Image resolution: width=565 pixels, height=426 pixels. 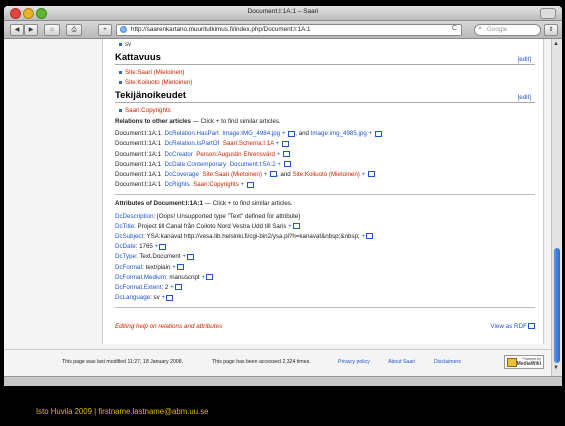 I want to click on bookmarks-menu-button: ⇕, so click(x=551, y=30).